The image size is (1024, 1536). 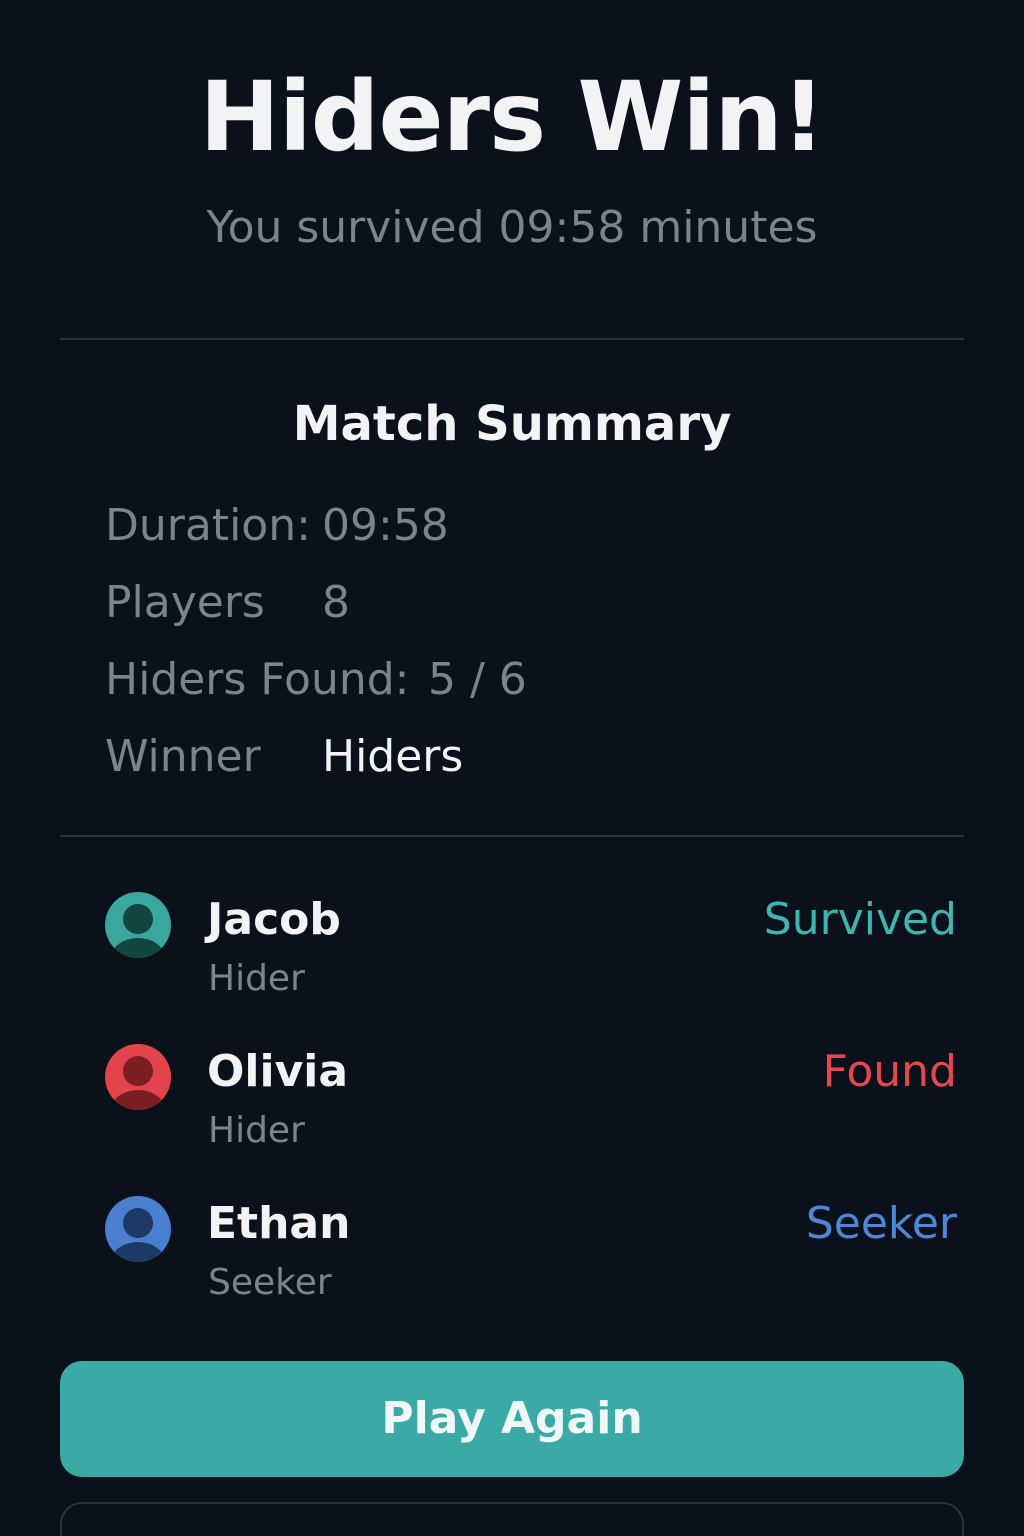 What do you see at coordinates (183, 756) in the screenshot?
I see `stat-label: Winner` at bounding box center [183, 756].